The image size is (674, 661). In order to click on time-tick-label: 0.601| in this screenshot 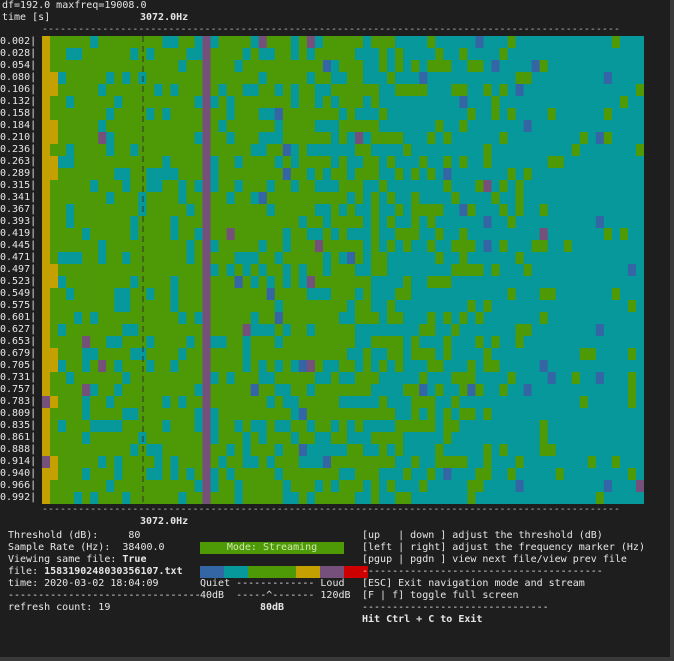, I will do `click(18, 317)`.